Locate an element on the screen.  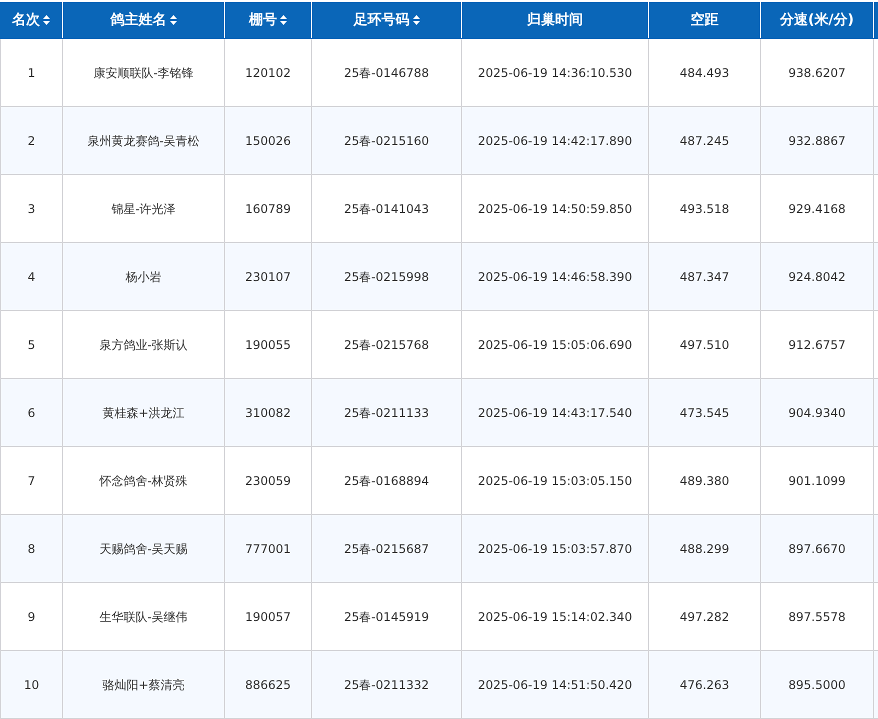
table-cell-text: 487.245 is located at coordinates (705, 141).